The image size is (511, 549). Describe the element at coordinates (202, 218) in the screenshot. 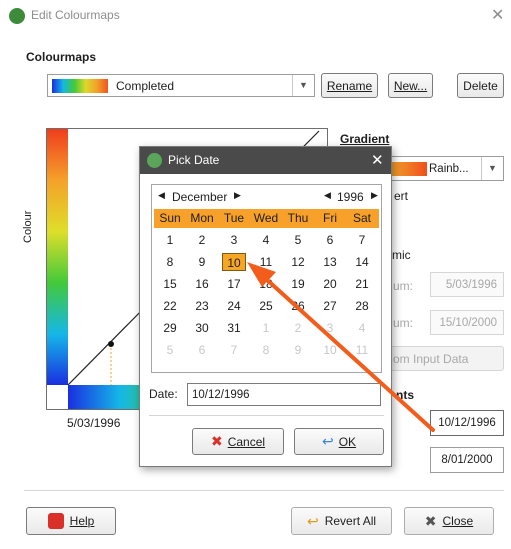

I see `weekday-mon: Mon` at that location.